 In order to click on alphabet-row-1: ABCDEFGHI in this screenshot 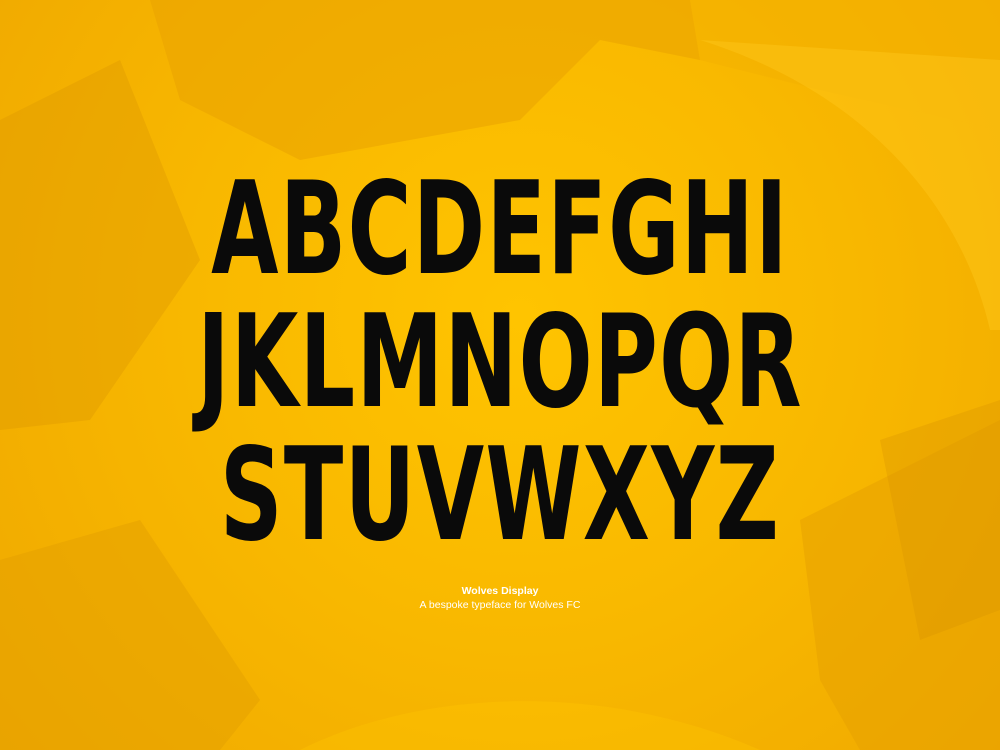, I will do `click(500, 229)`.